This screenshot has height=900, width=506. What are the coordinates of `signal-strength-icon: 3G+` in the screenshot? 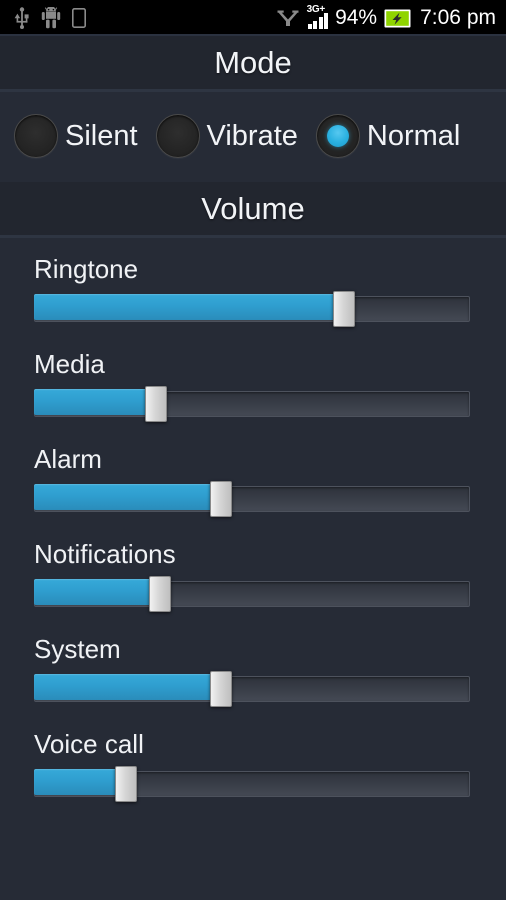 It's located at (317, 16).